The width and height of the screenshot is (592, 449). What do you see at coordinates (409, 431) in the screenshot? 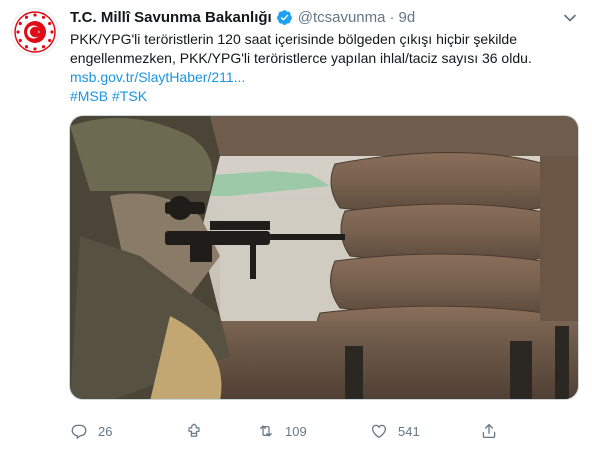
I see `like-count: 541` at bounding box center [409, 431].